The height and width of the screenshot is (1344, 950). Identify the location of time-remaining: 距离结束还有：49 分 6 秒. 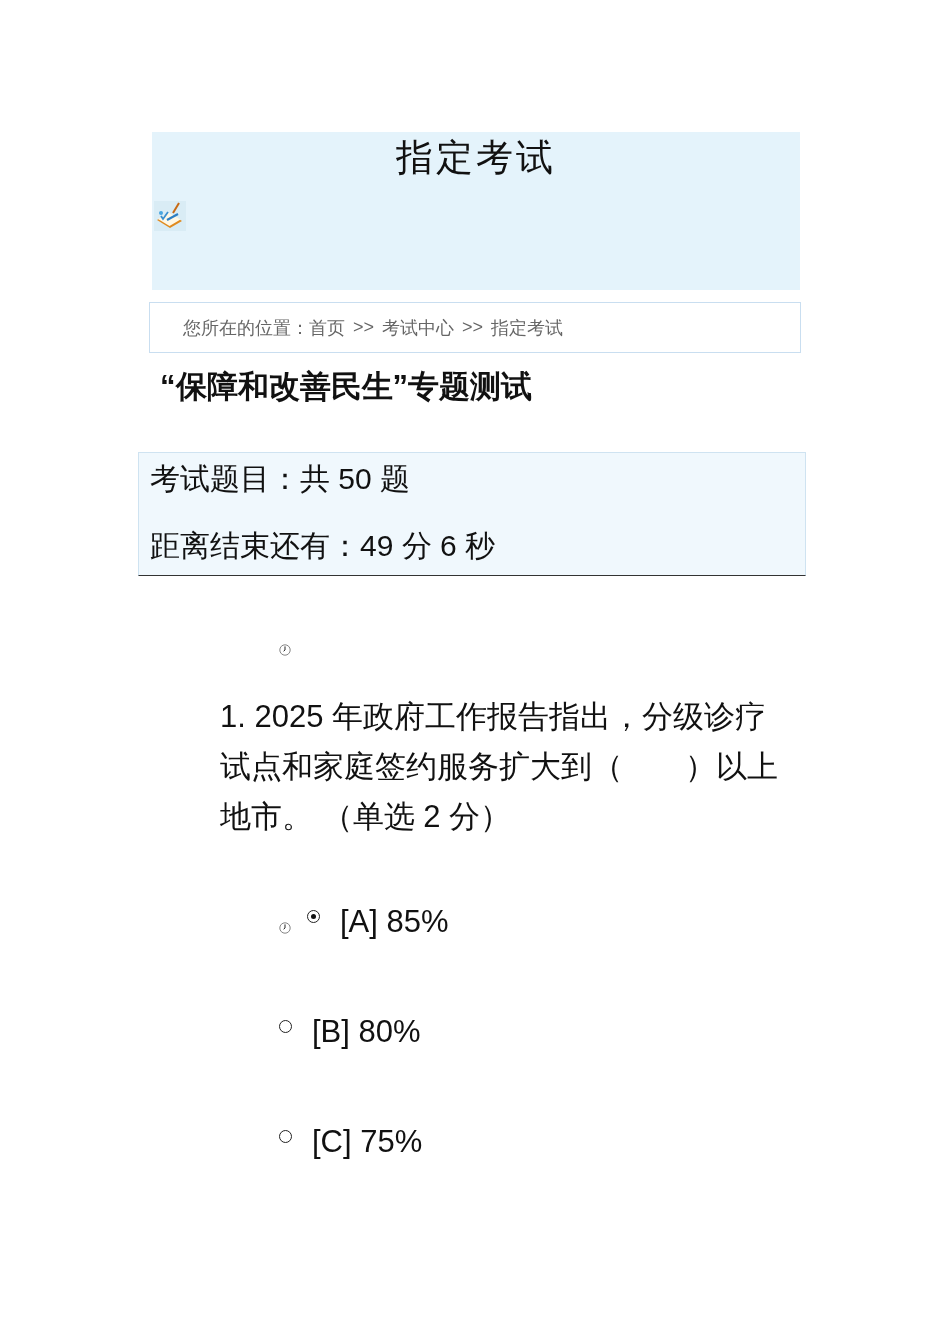
(323, 546).